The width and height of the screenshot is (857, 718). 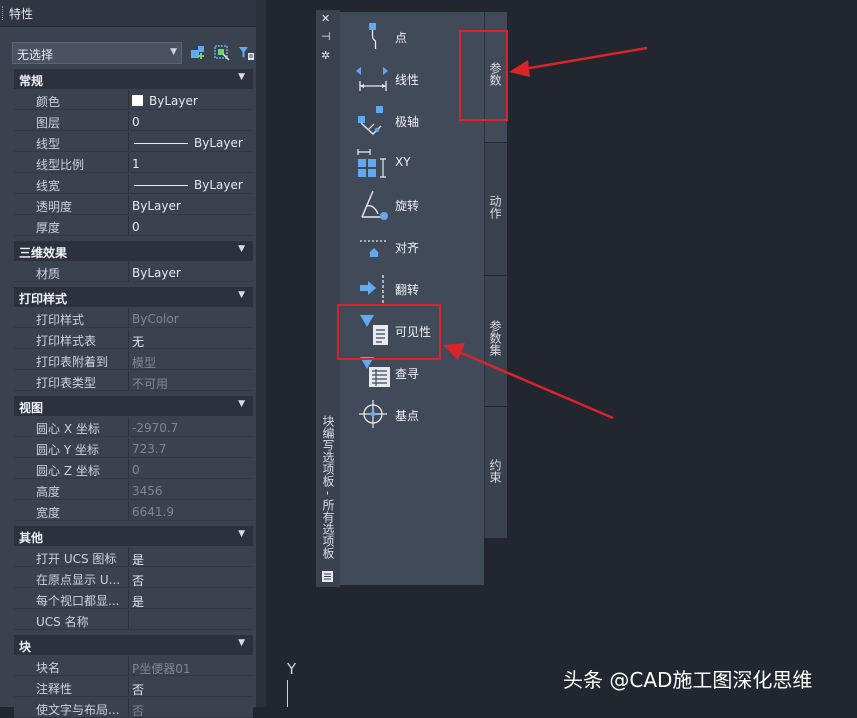 What do you see at coordinates (407, 416) in the screenshot?
I see `tool-label: 基点` at bounding box center [407, 416].